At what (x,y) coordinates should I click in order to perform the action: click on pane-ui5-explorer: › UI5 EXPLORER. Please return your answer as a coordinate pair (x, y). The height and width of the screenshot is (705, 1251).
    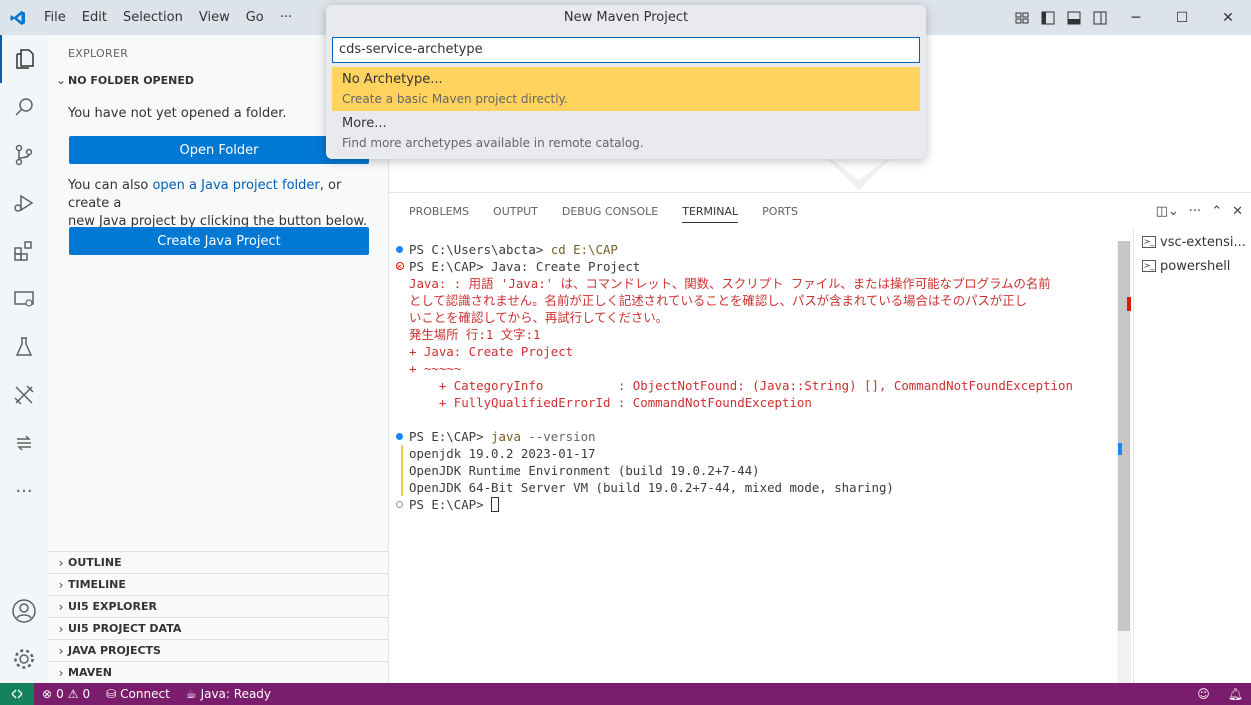
    Looking at the image, I should click on (218, 606).